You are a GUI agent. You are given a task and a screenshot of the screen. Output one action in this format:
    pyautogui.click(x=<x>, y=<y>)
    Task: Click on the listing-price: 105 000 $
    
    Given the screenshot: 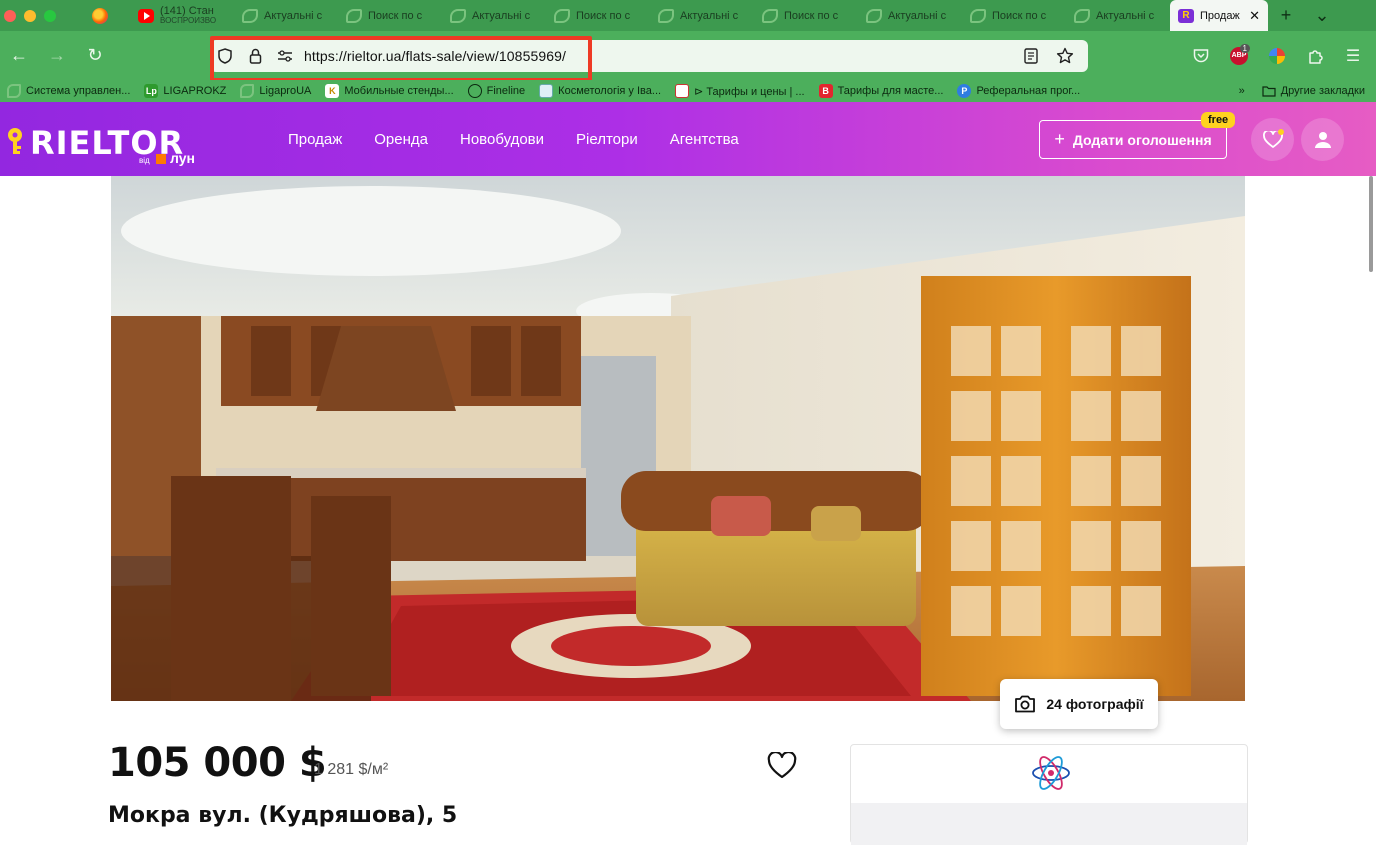 What is the action you would take?
    pyautogui.click(x=217, y=763)
    